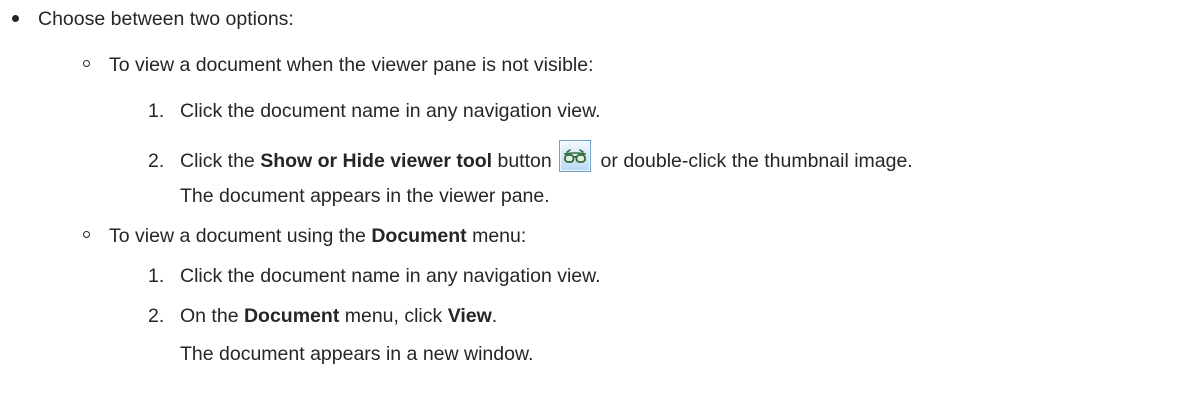 Image resolution: width=1194 pixels, height=404 pixels. I want to click on option-viewer-result-label: The document appears in the viewer pane., so click(365, 196).